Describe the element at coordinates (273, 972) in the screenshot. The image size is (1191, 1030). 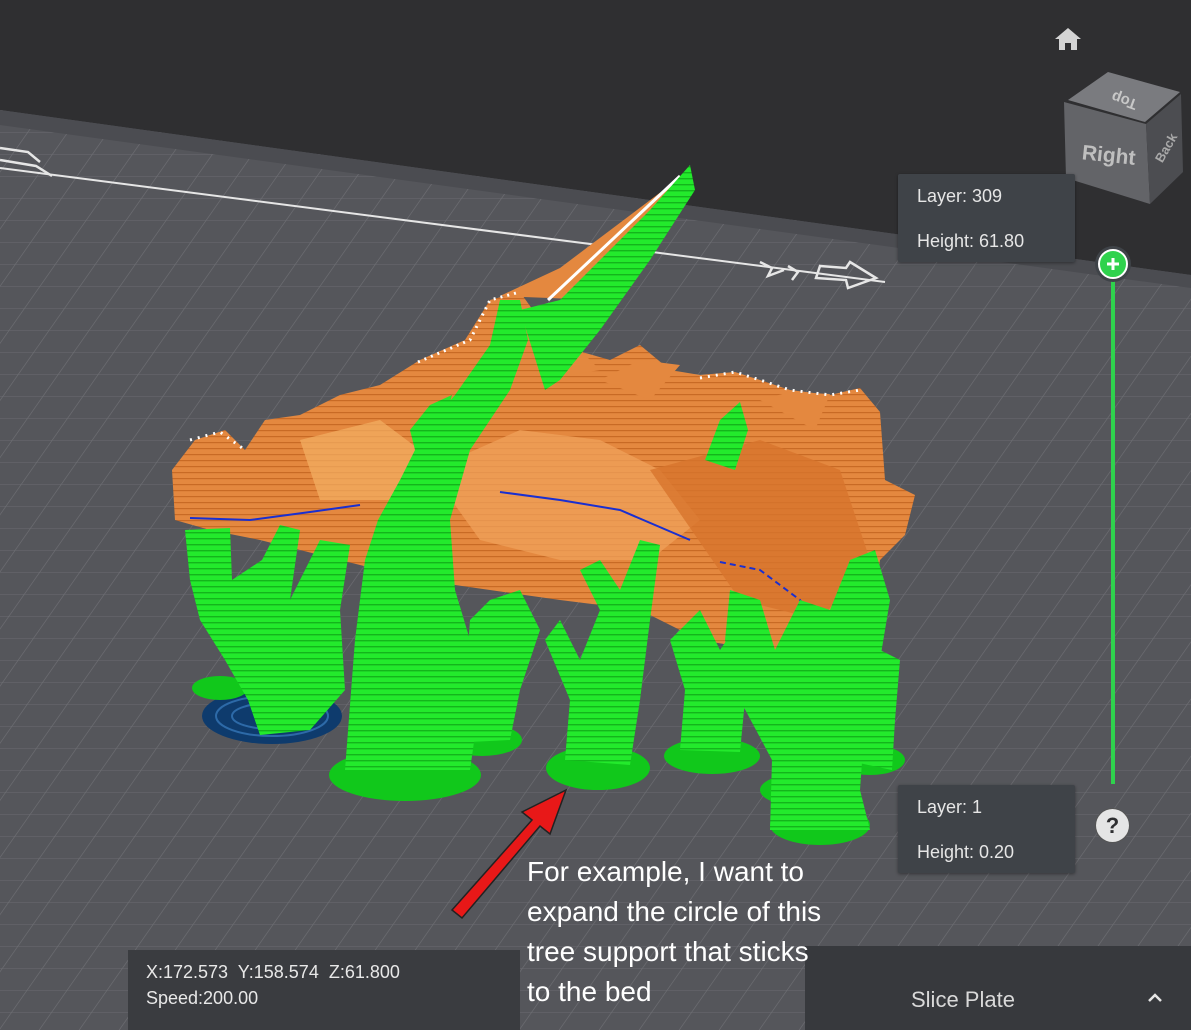
I see `xyz-readout: X:172.573 Y:158.574 Z:61.800` at that location.